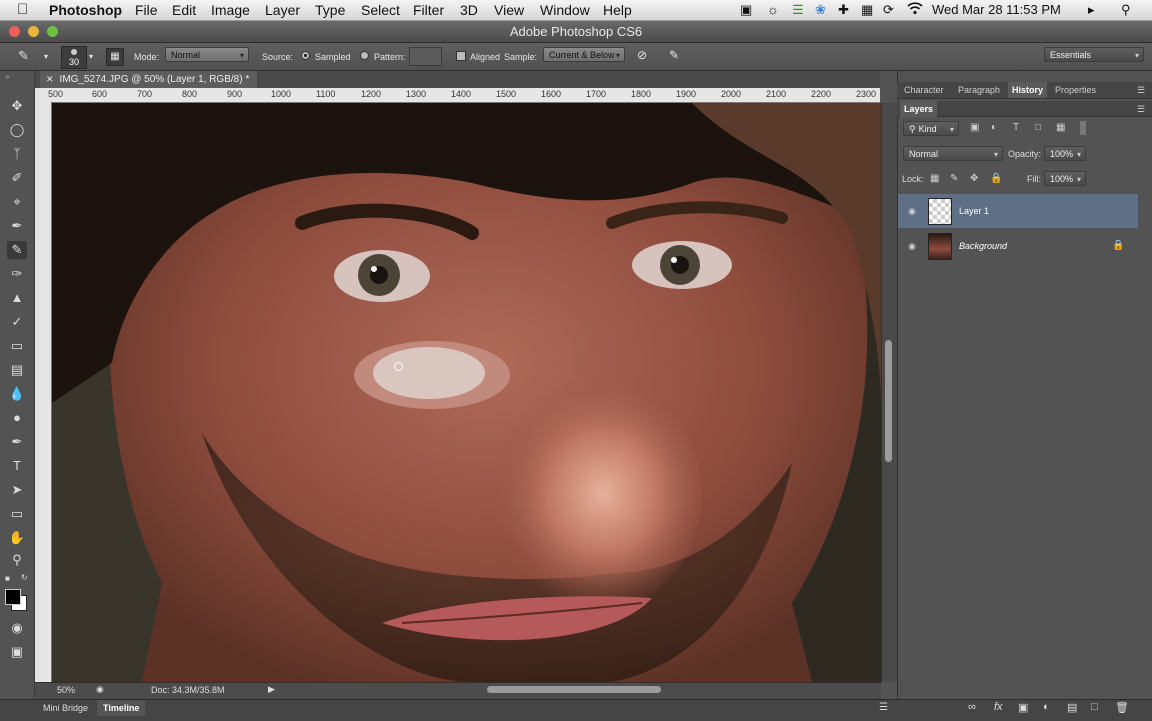  Describe the element at coordinates (85, 10) in the screenshot. I see `menu-app-photoshop: Photoshop` at that location.